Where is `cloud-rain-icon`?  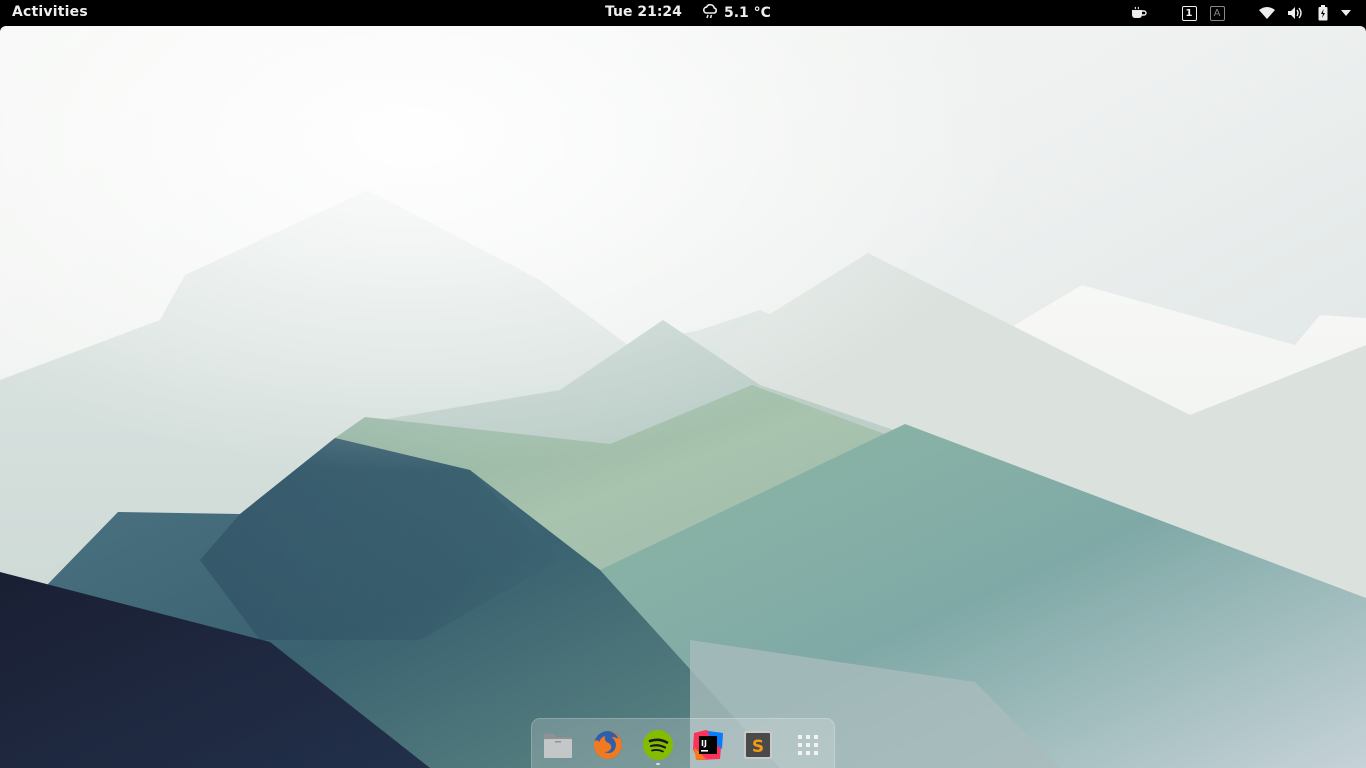
cloud-rain-icon is located at coordinates (710, 13).